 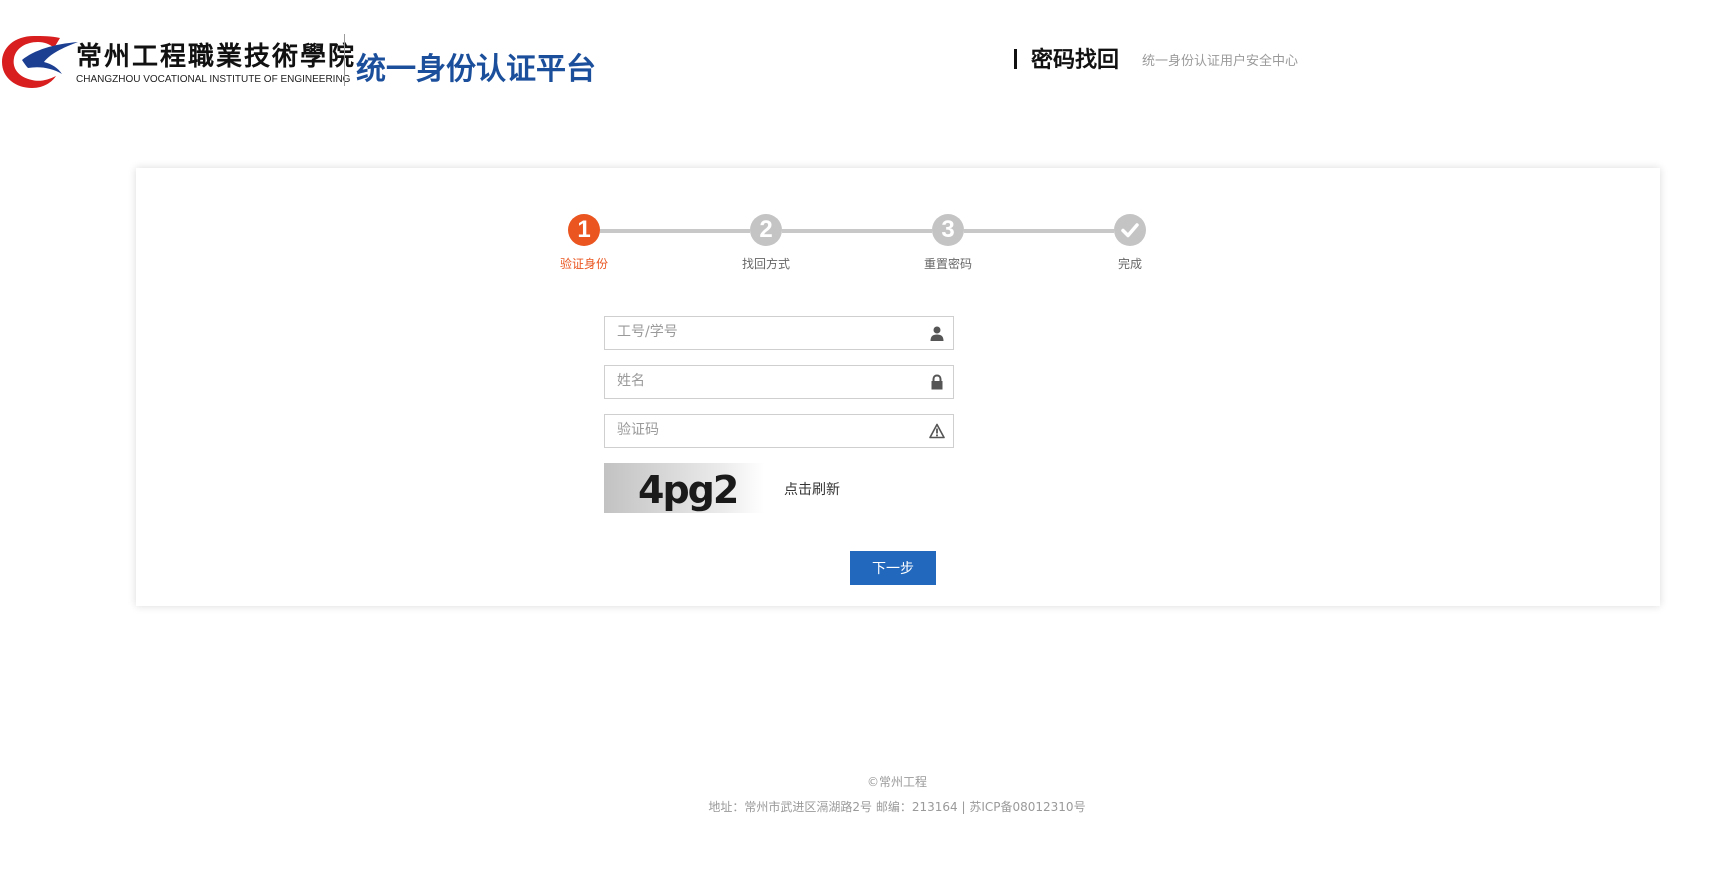 I want to click on logo-divider, so click(x=344, y=60).